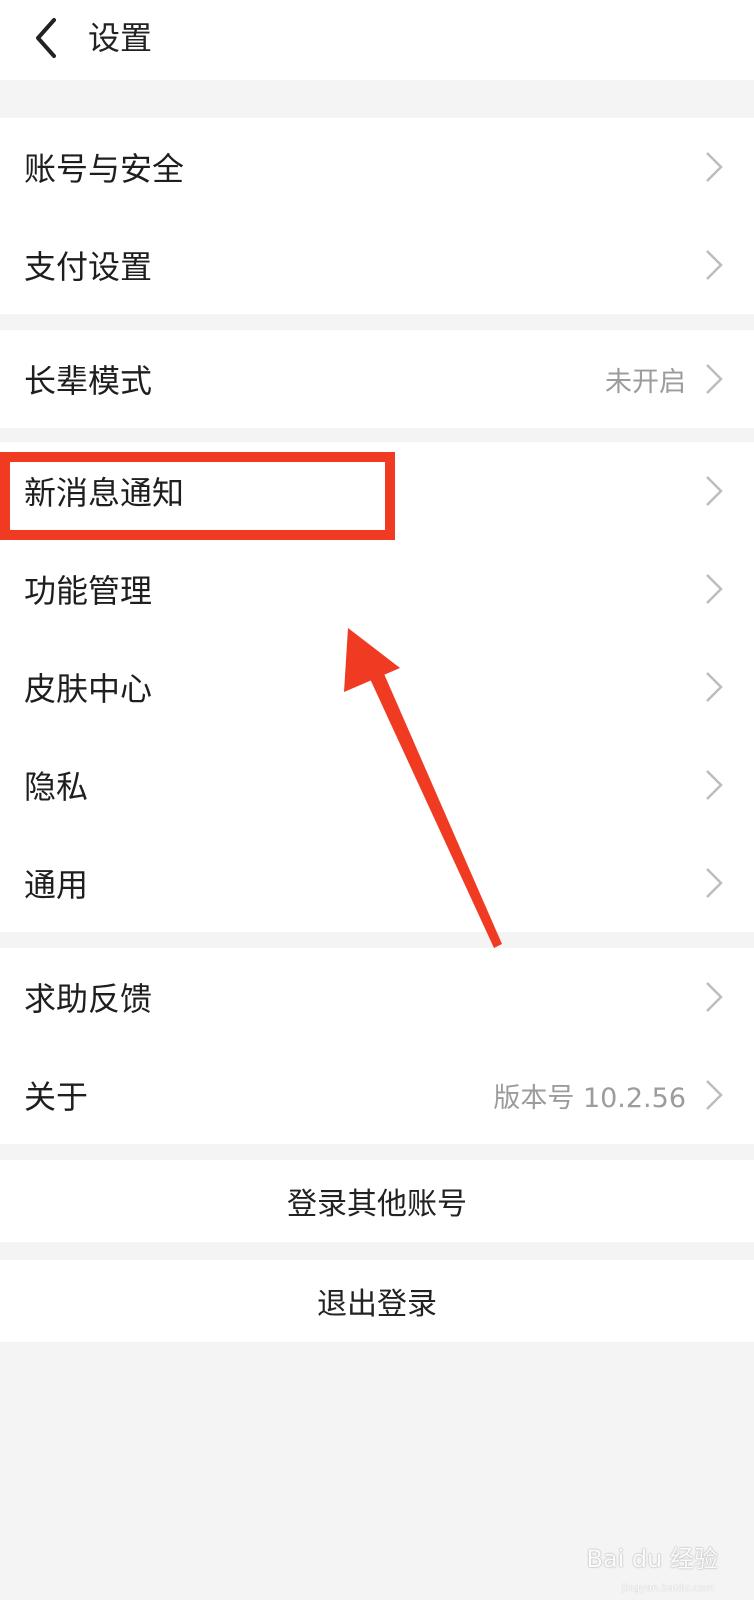  Describe the element at coordinates (56, 787) in the screenshot. I see `settings-item-label: 隐私` at that location.